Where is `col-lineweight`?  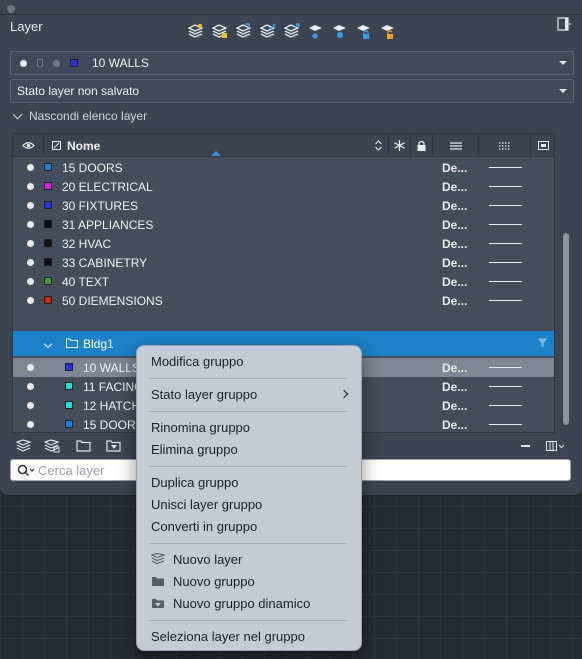 col-lineweight is located at coordinates (505, 145).